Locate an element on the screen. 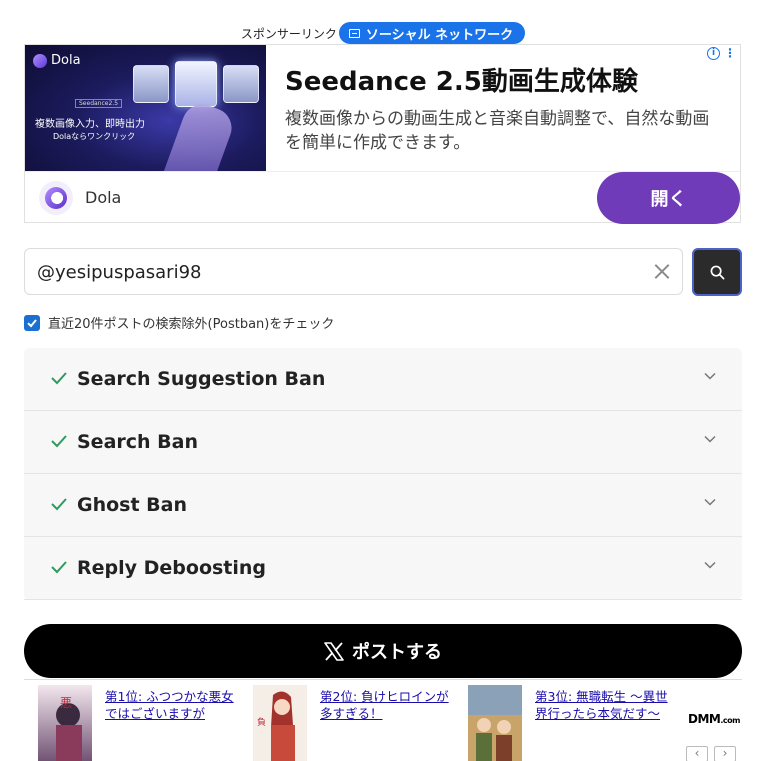 The image size is (766, 761). ad-image-subcaption: Dolaならワンクリック is located at coordinates (94, 136).